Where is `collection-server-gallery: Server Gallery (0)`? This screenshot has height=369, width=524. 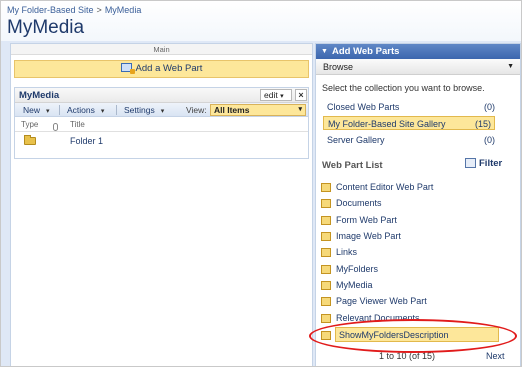 collection-server-gallery: Server Gallery (0) is located at coordinates (409, 140).